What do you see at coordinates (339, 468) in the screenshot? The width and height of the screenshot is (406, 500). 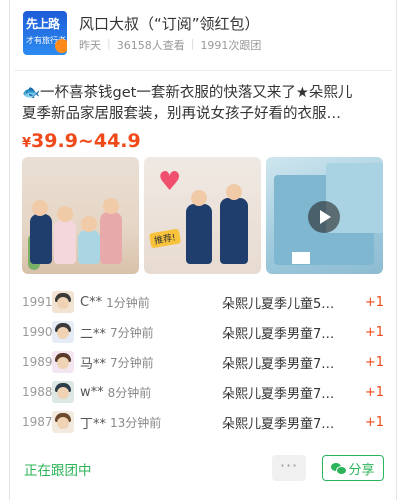 I see `wechat-icon` at bounding box center [339, 468].